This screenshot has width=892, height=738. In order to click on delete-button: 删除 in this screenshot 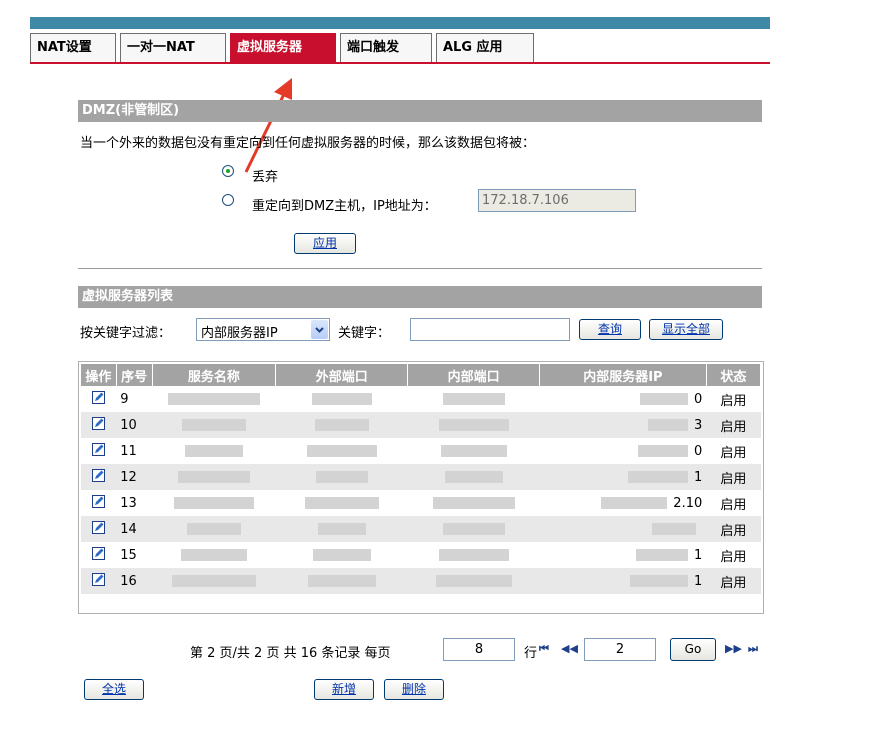, I will do `click(414, 689)`.